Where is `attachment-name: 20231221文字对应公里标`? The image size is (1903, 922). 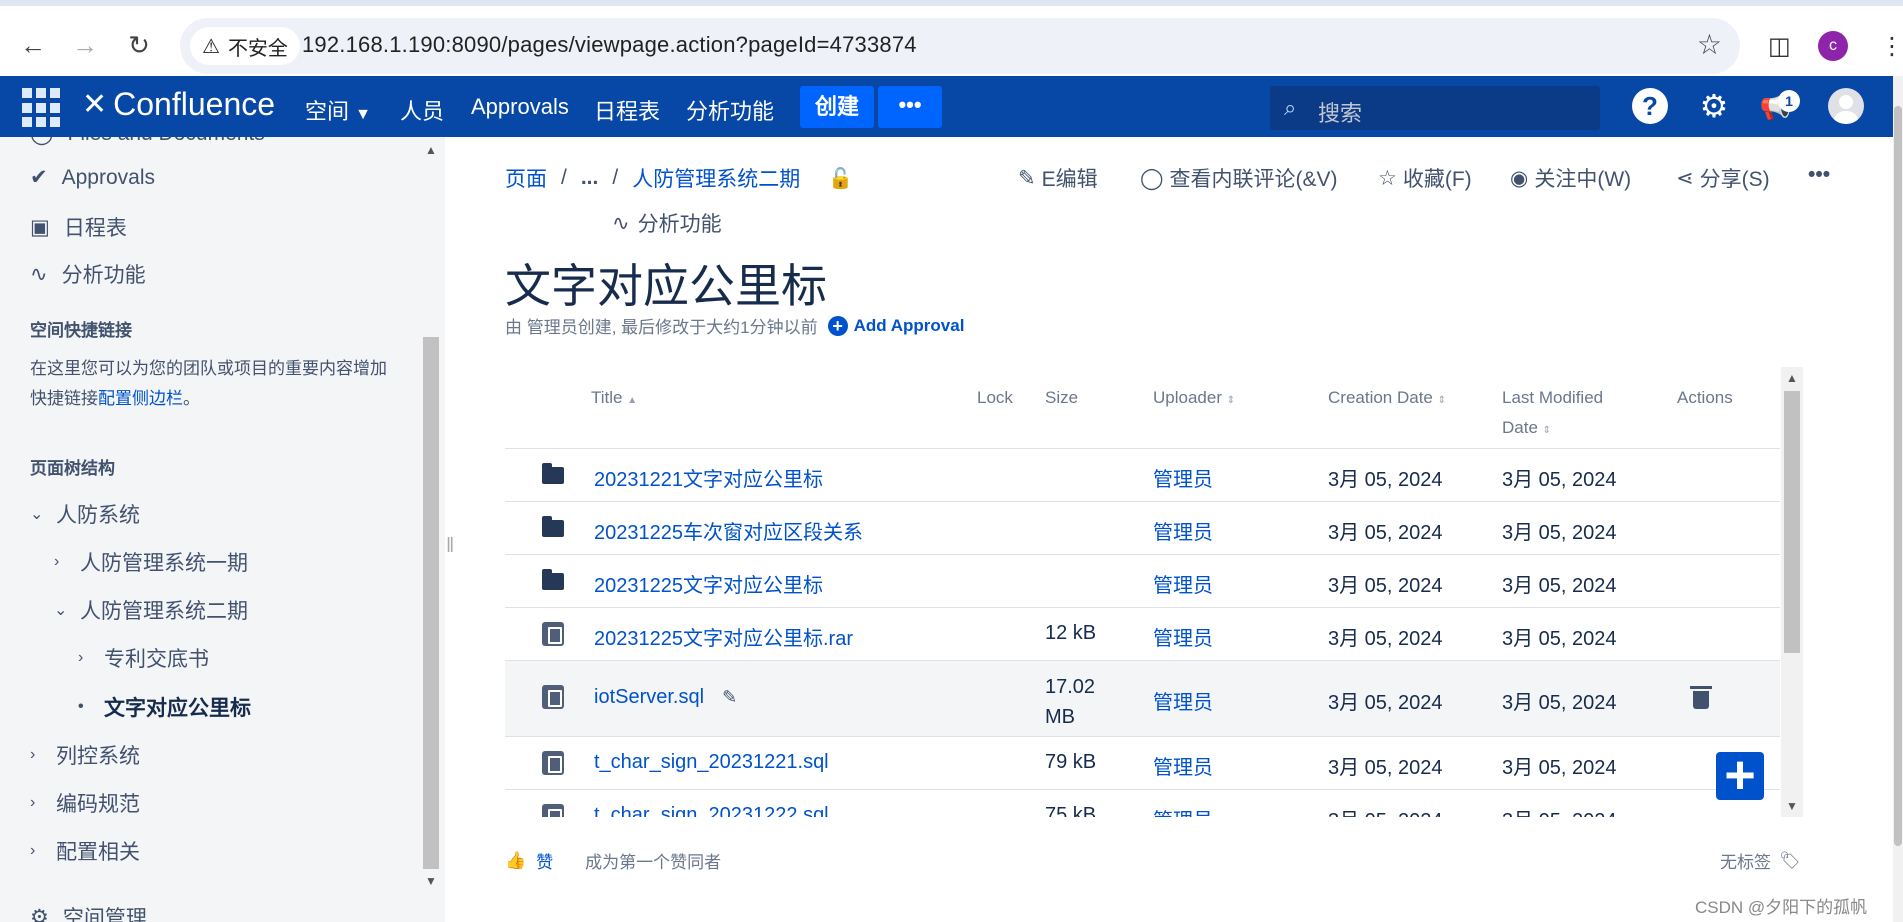 attachment-name: 20231221文字对应公里标 is located at coordinates (708, 477).